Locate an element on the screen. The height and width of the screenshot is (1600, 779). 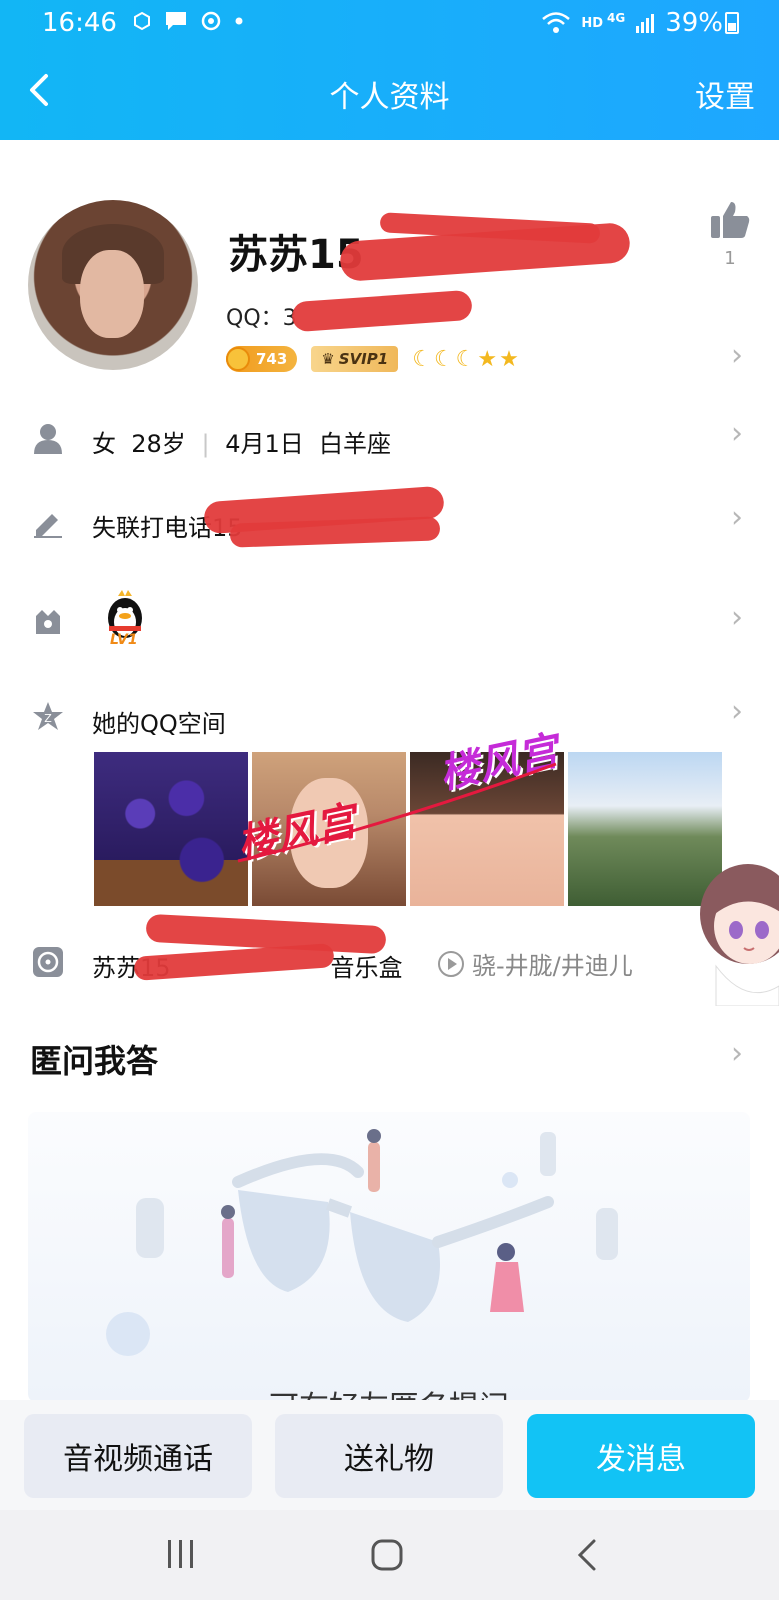
redaction-mark is located at coordinates (382, 311).